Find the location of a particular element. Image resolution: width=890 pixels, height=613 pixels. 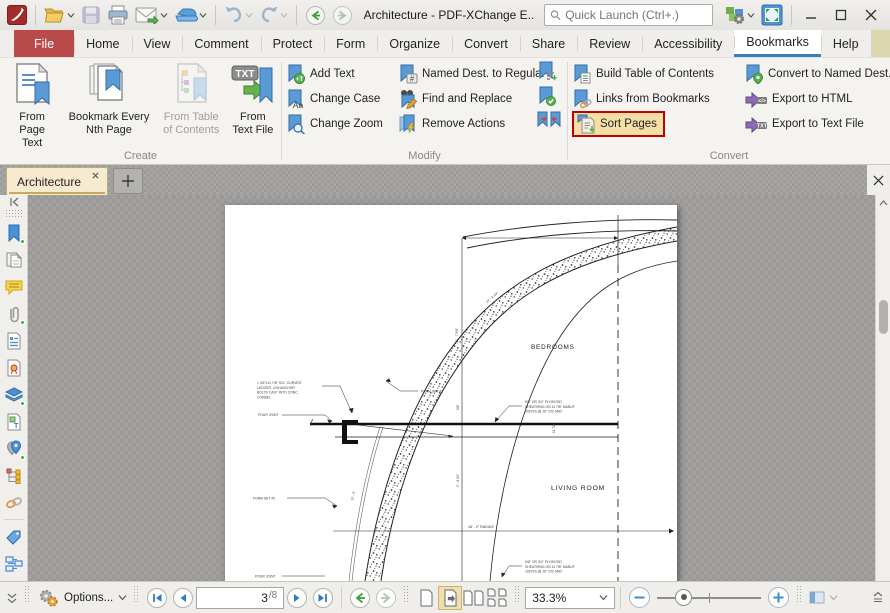

zoom-level-select: 33.3% is located at coordinates (570, 597).